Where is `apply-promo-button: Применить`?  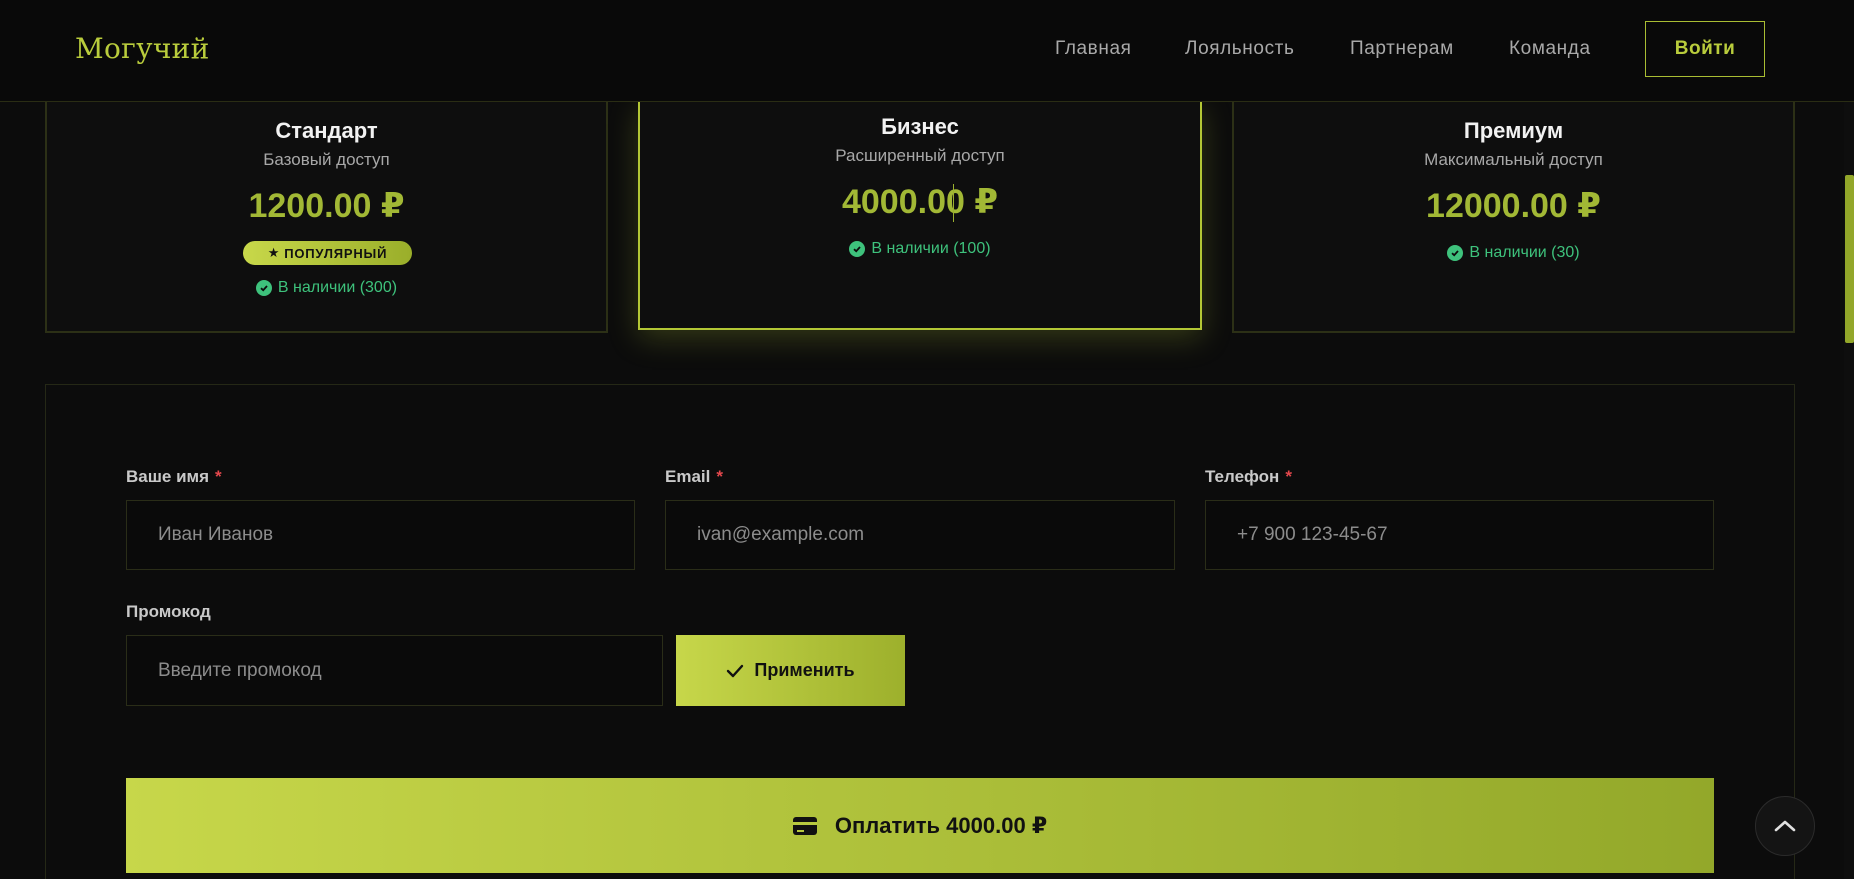
apply-promo-button: Применить is located at coordinates (790, 670).